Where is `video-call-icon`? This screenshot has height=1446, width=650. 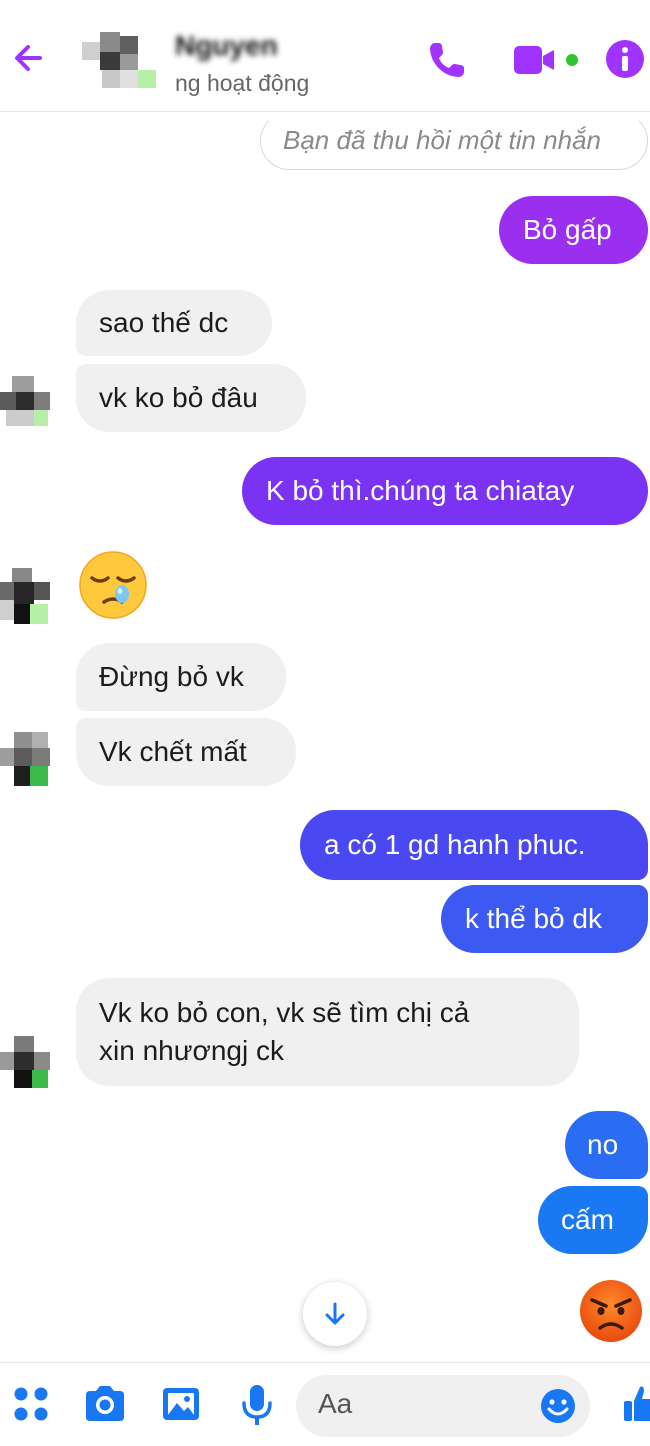 video-call-icon is located at coordinates (548, 60).